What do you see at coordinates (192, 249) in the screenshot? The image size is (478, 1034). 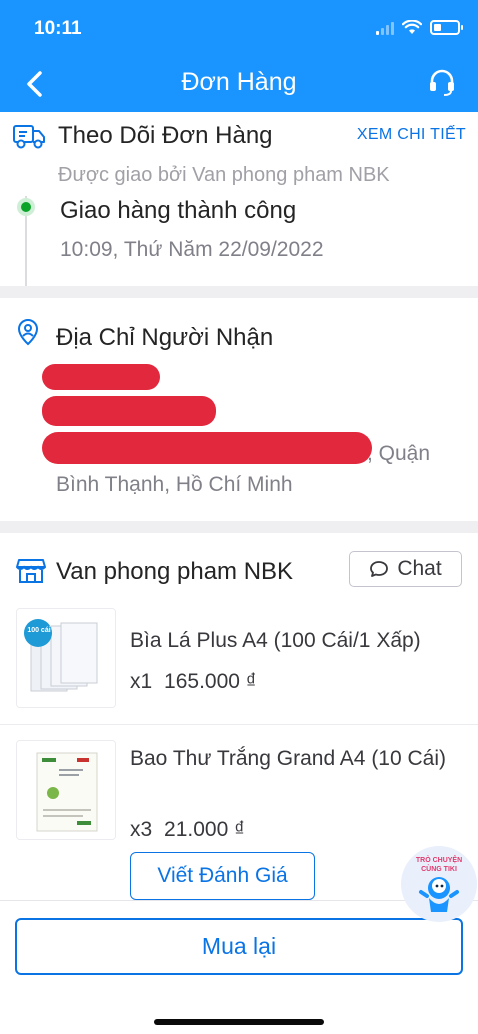 I see `delivery-time: 10:09, Thứ Năm 22/09/2022` at bounding box center [192, 249].